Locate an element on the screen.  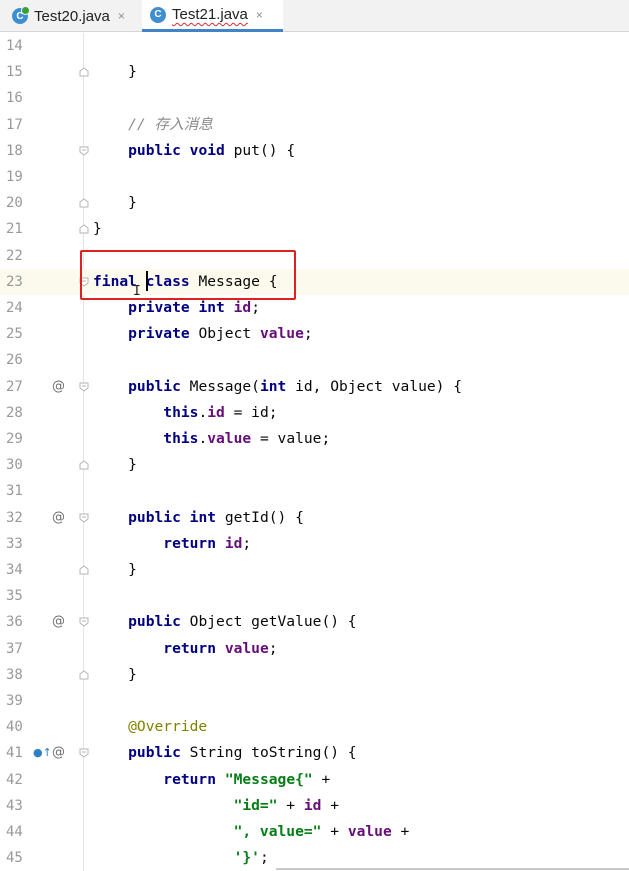
code-line: 32 @ public int getId() { is located at coordinates (314, 518).